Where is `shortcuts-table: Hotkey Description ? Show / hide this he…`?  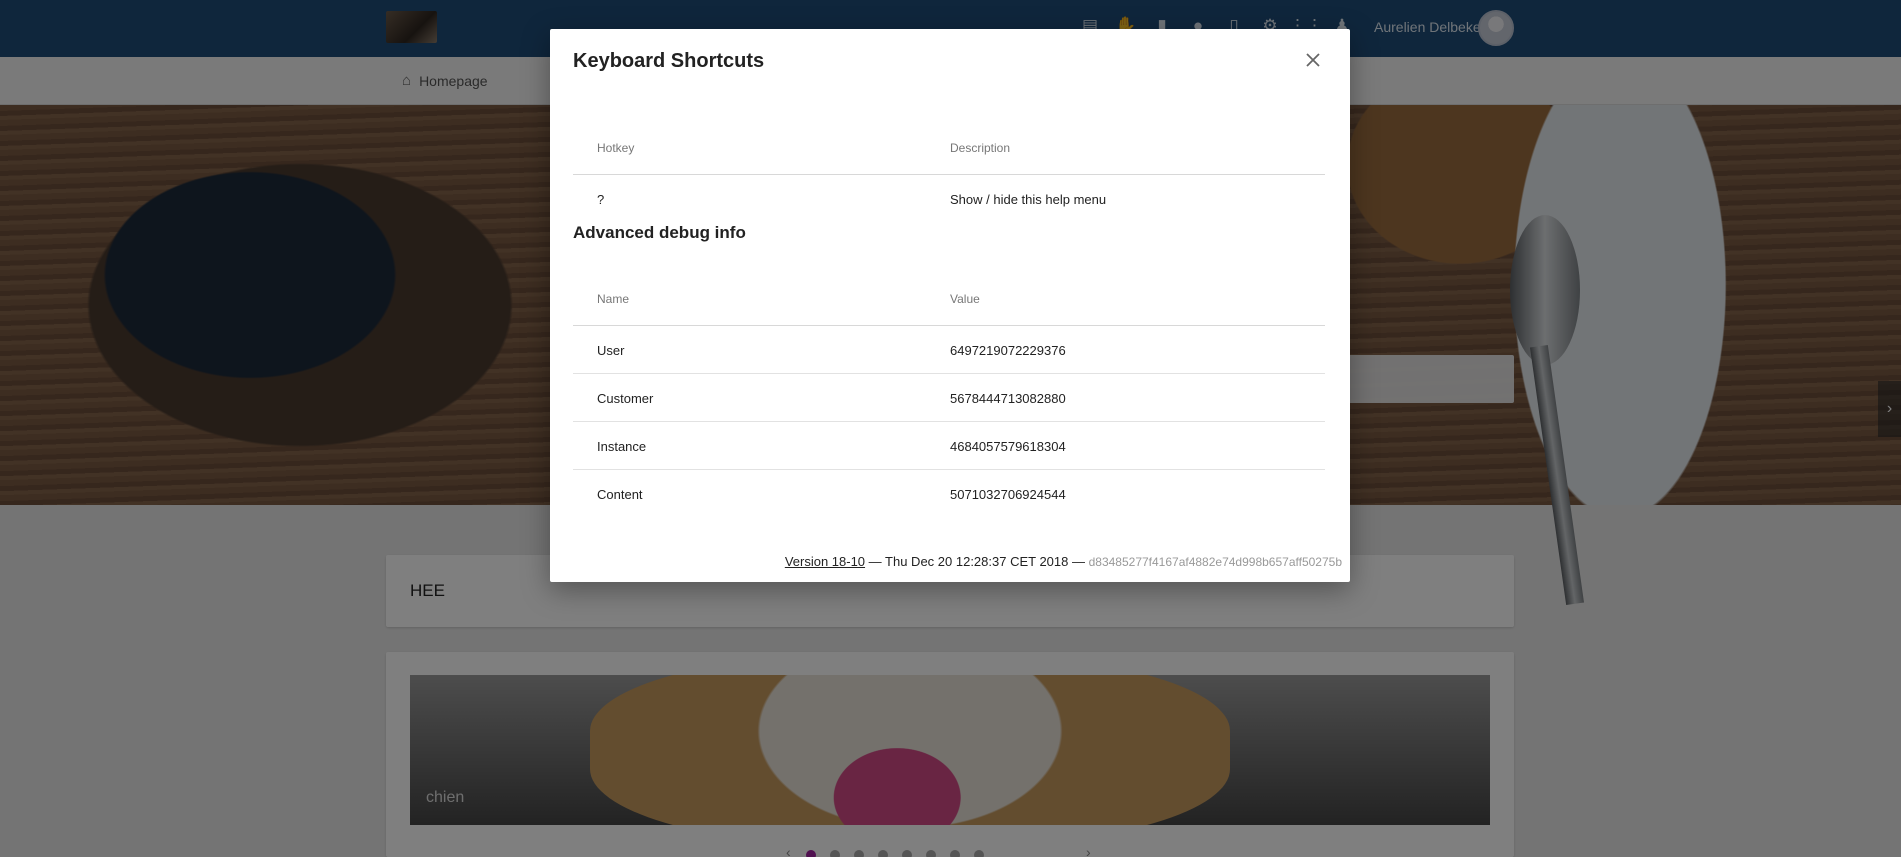 shortcuts-table: Hotkey Description ? Show / hide this he… is located at coordinates (949, 156).